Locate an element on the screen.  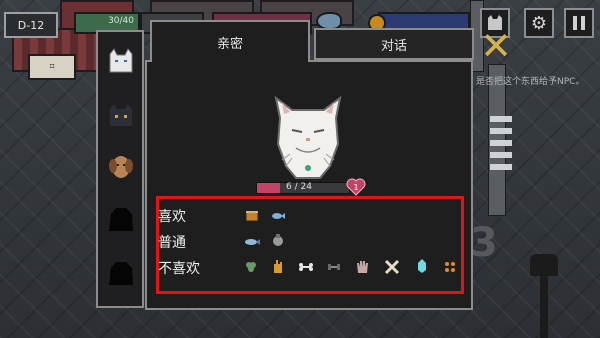
crosswalk is located at coordinates (501, 140).